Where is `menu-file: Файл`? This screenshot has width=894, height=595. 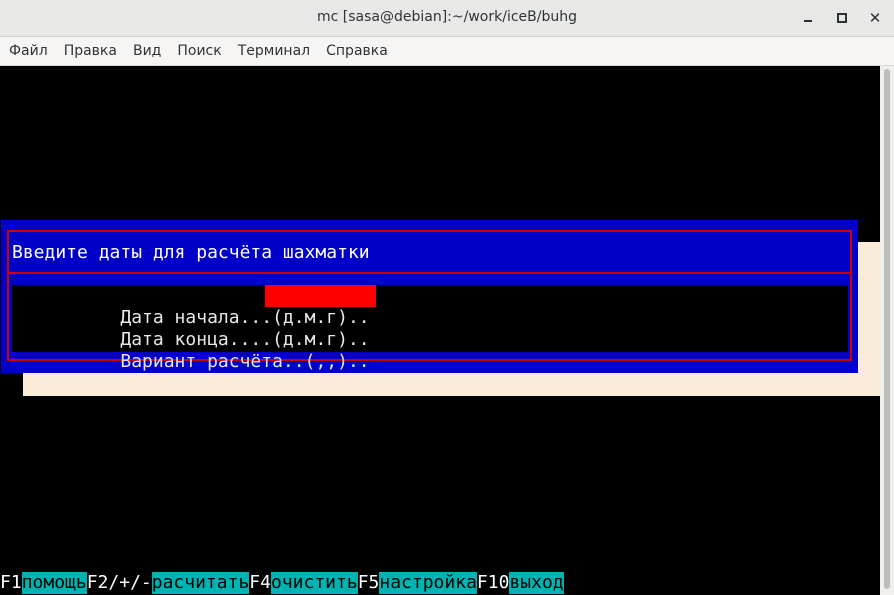 menu-file: Файл is located at coordinates (28, 51).